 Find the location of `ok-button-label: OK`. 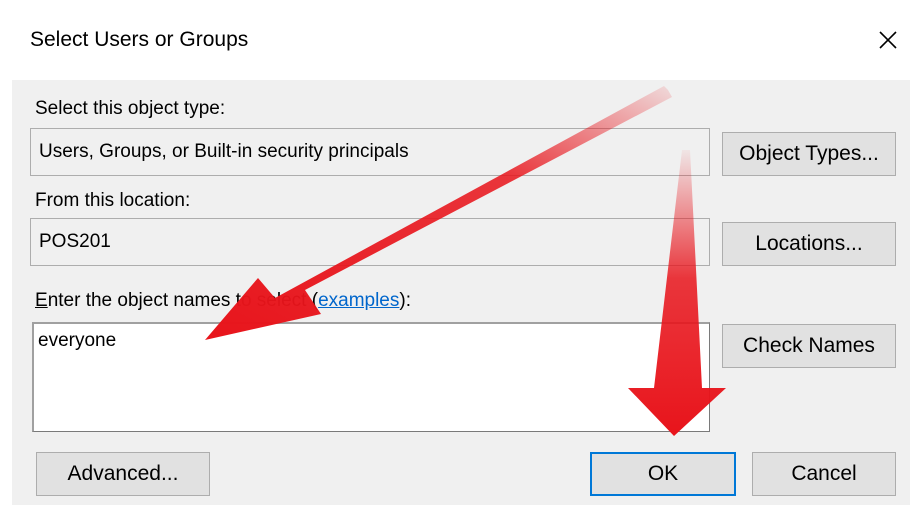

ok-button-label: OK is located at coordinates (663, 473).